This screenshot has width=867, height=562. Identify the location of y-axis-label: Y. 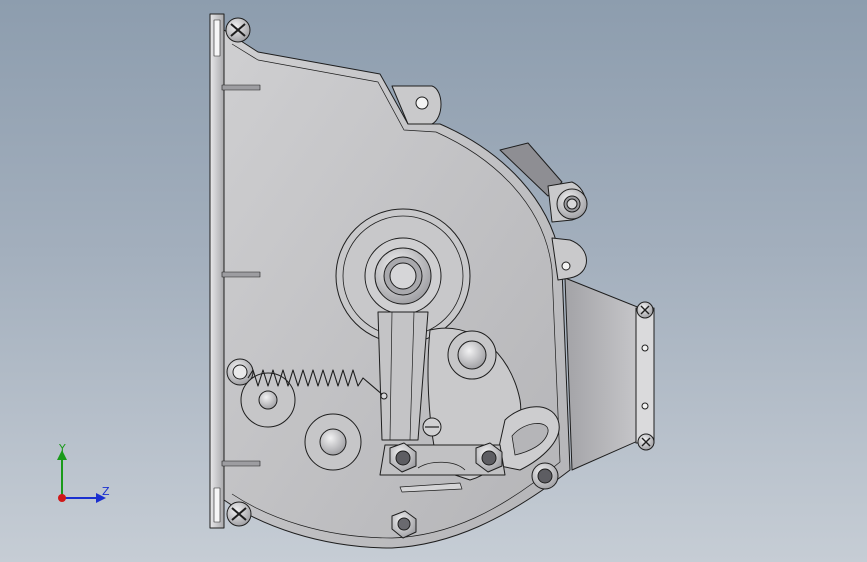
(62, 448).